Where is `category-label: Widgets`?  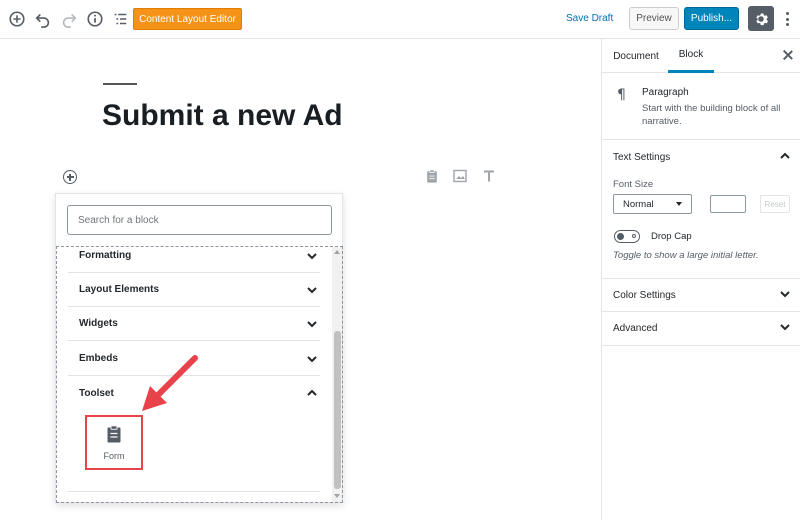
category-label: Widgets is located at coordinates (98, 323).